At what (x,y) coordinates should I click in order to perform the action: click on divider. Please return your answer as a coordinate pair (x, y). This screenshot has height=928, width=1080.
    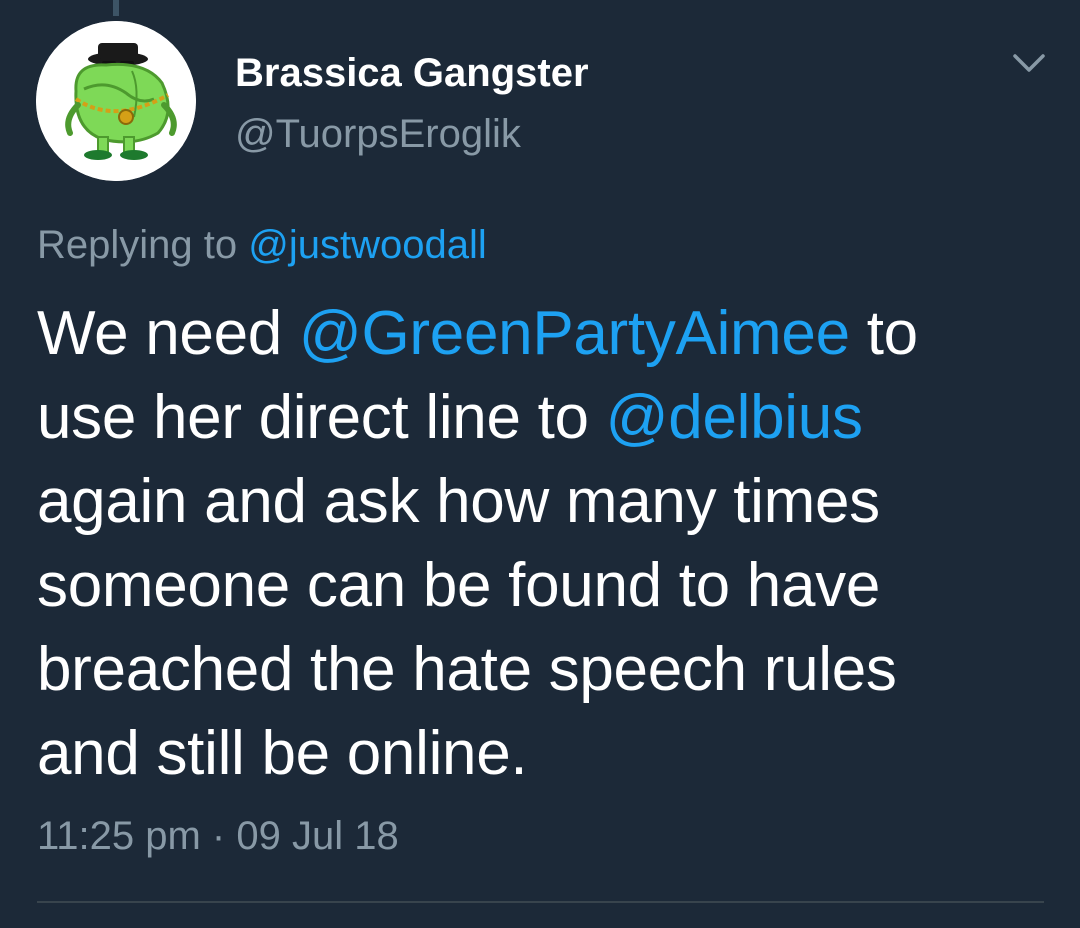
    Looking at the image, I should click on (540, 902).